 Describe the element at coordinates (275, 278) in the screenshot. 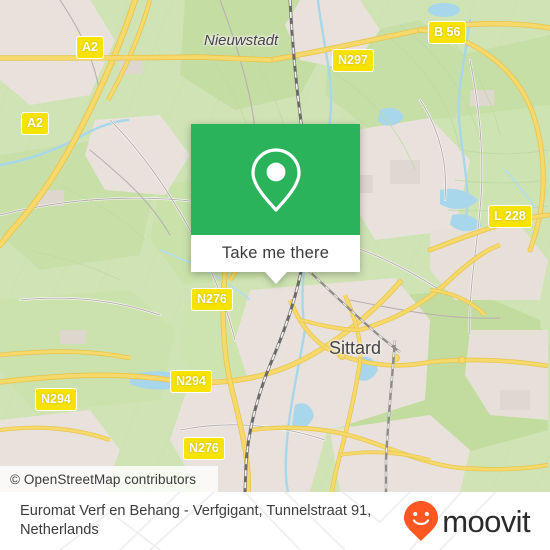

I see `callout-pointer-tail` at that location.